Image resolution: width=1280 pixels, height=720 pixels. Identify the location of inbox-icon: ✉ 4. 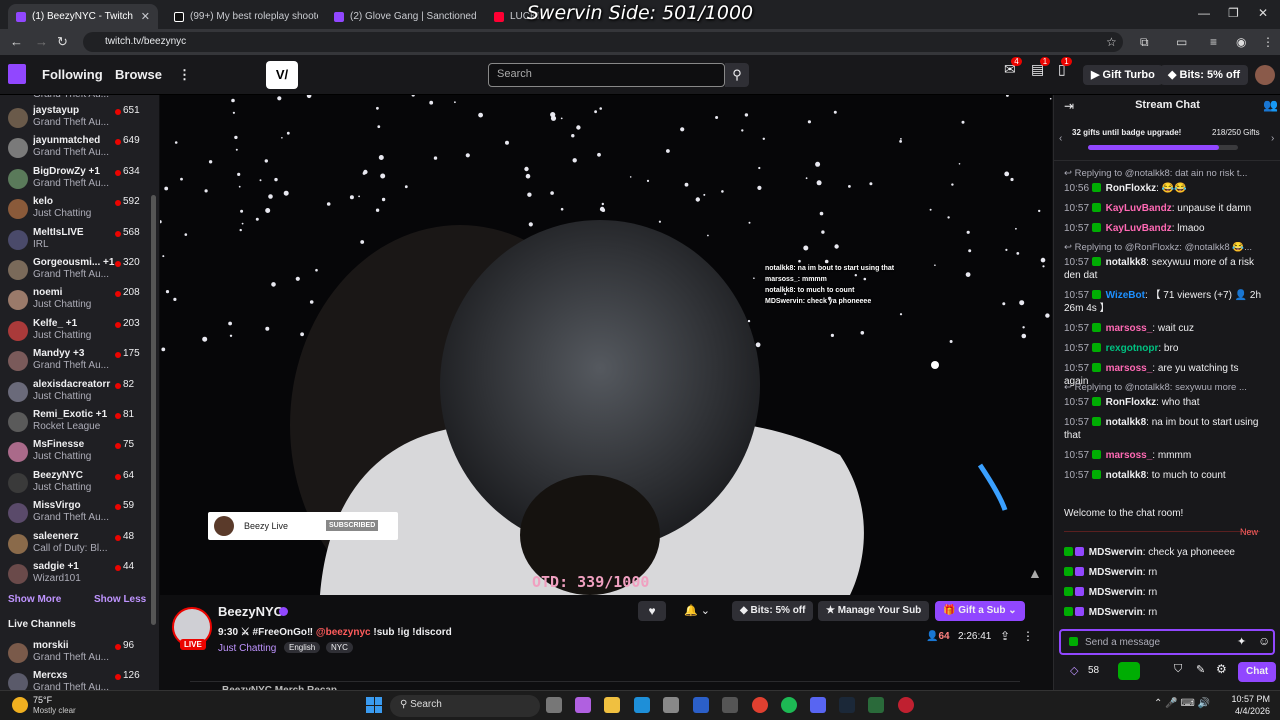
(1013, 67).